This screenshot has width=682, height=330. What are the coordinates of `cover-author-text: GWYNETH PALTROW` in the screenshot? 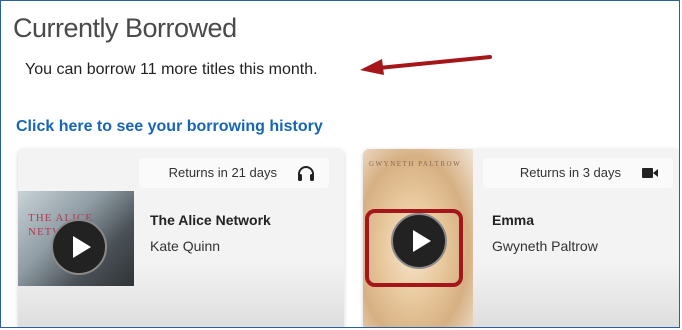 It's located at (415, 164).